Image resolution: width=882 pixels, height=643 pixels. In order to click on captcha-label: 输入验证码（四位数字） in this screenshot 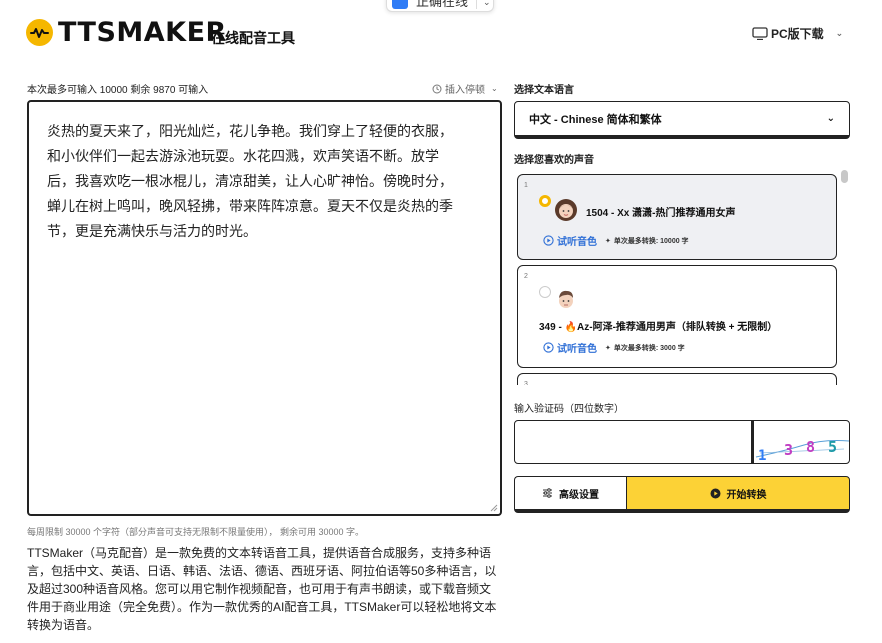, I will do `click(569, 409)`.